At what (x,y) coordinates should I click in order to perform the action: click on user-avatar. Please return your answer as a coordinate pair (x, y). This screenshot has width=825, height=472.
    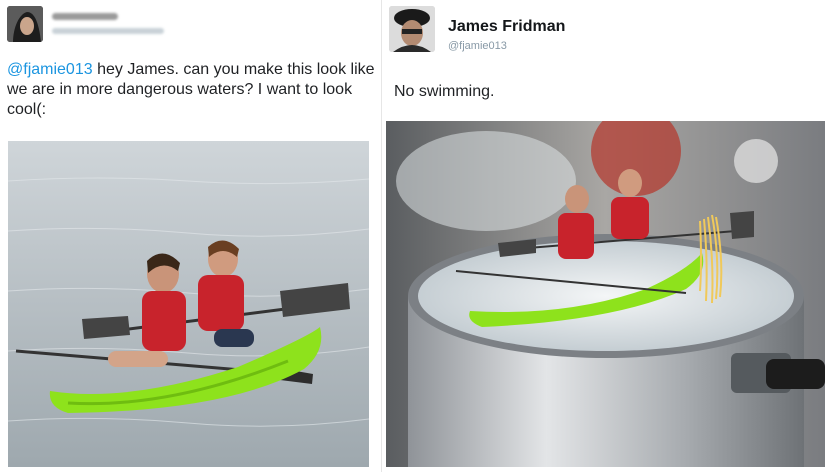
    Looking at the image, I should click on (25, 24).